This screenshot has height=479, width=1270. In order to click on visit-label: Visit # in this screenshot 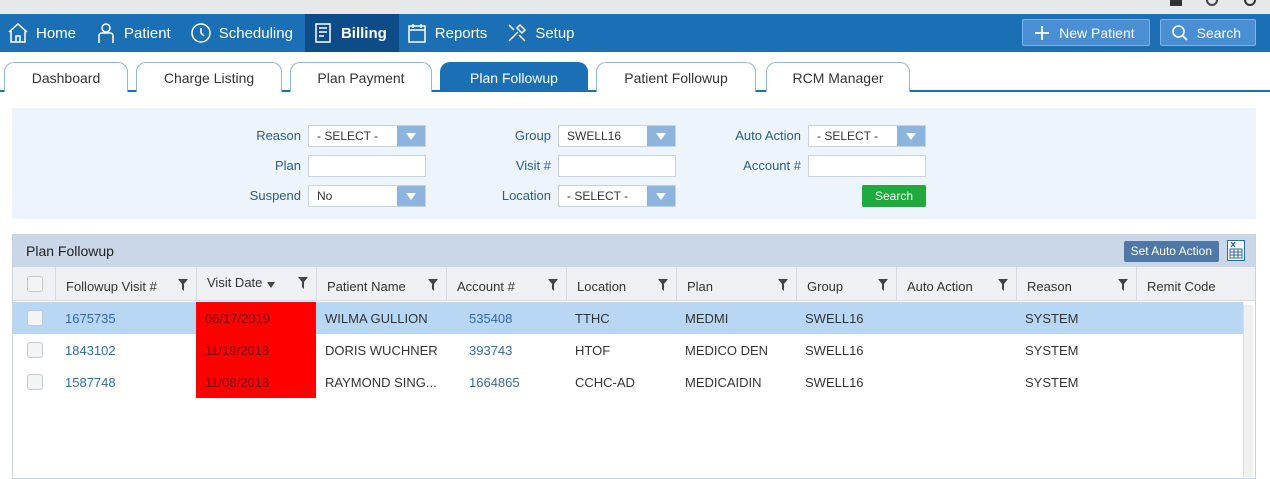, I will do `click(533, 165)`.